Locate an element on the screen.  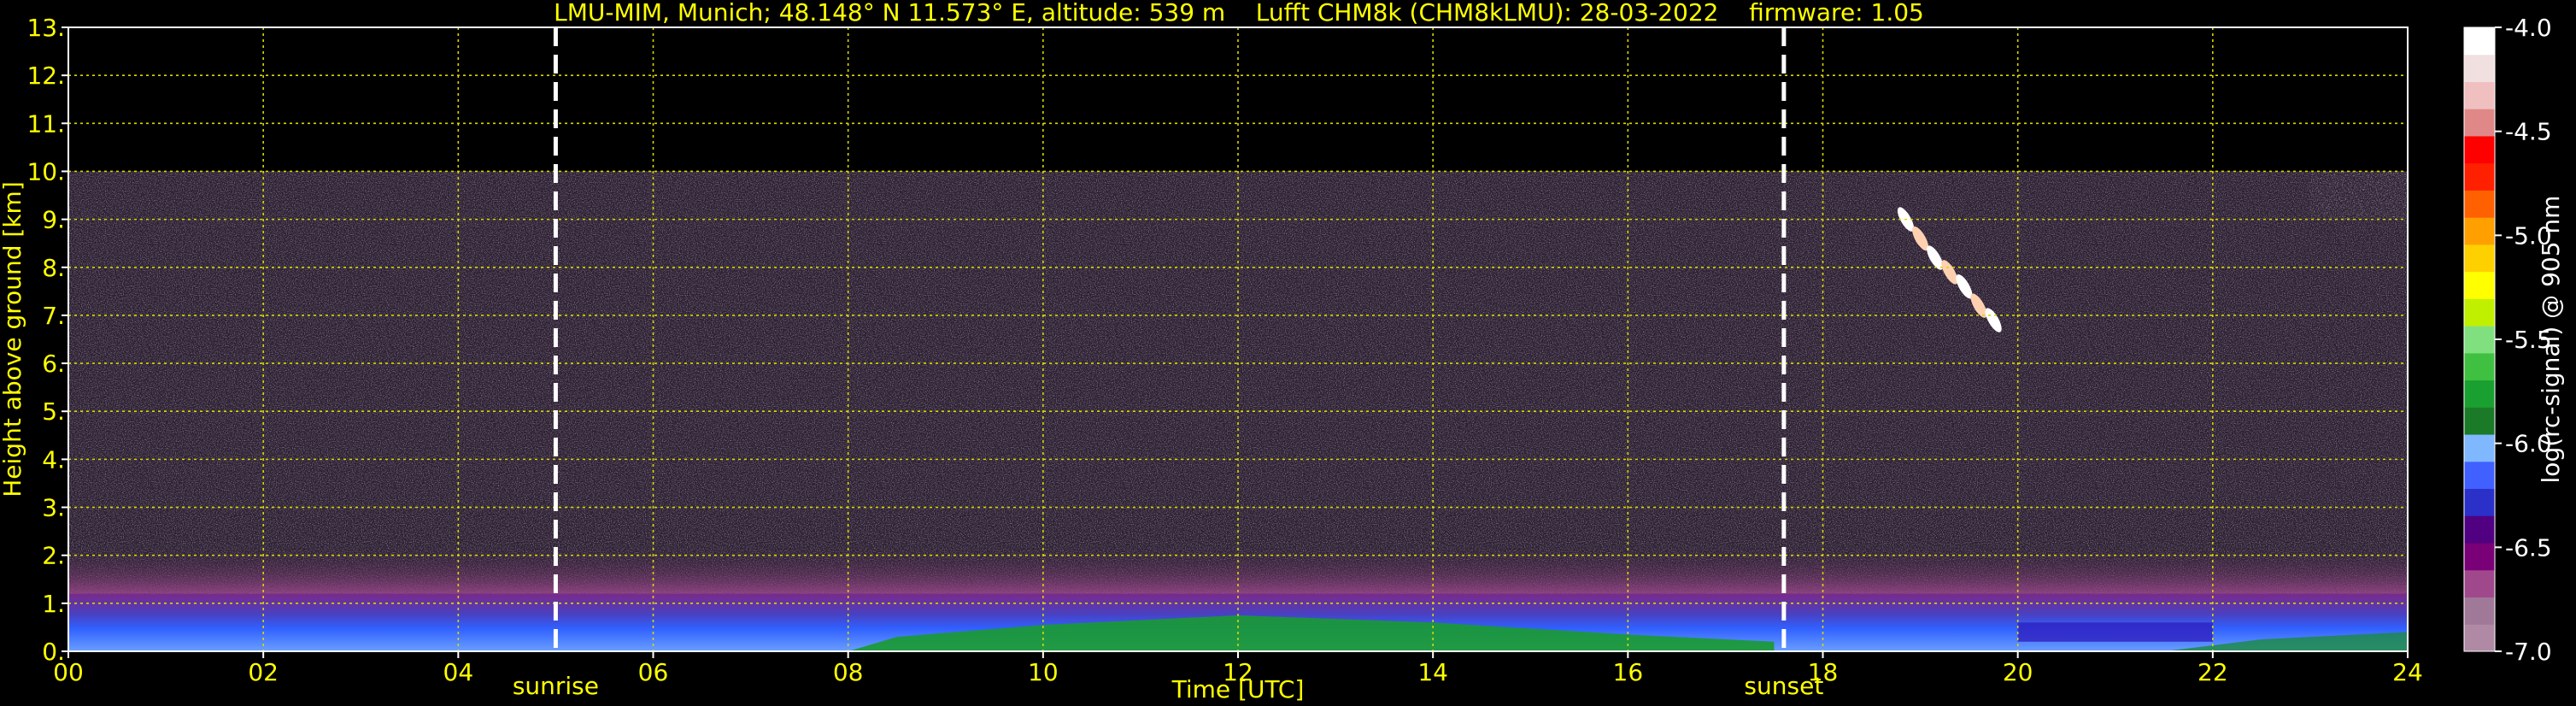
x-tick-label: 18 is located at coordinates (1824, 672).